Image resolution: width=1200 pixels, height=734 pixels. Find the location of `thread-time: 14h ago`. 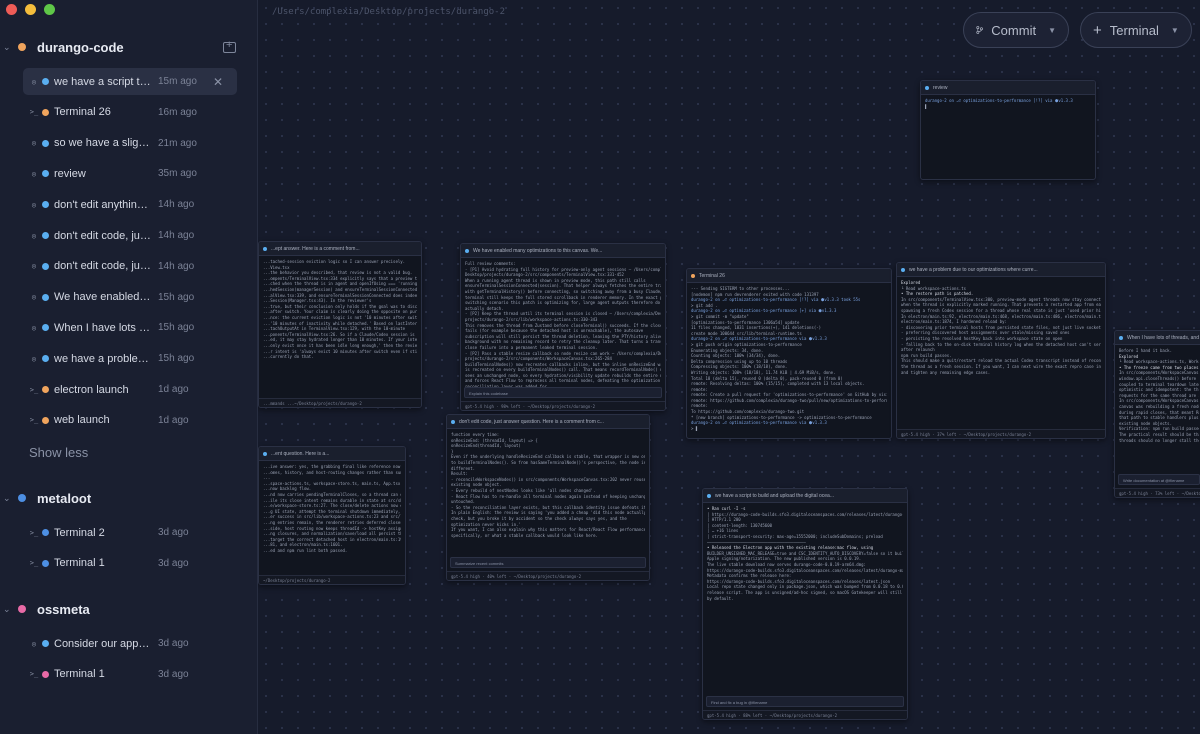

thread-time: 14h ago is located at coordinates (176, 235).